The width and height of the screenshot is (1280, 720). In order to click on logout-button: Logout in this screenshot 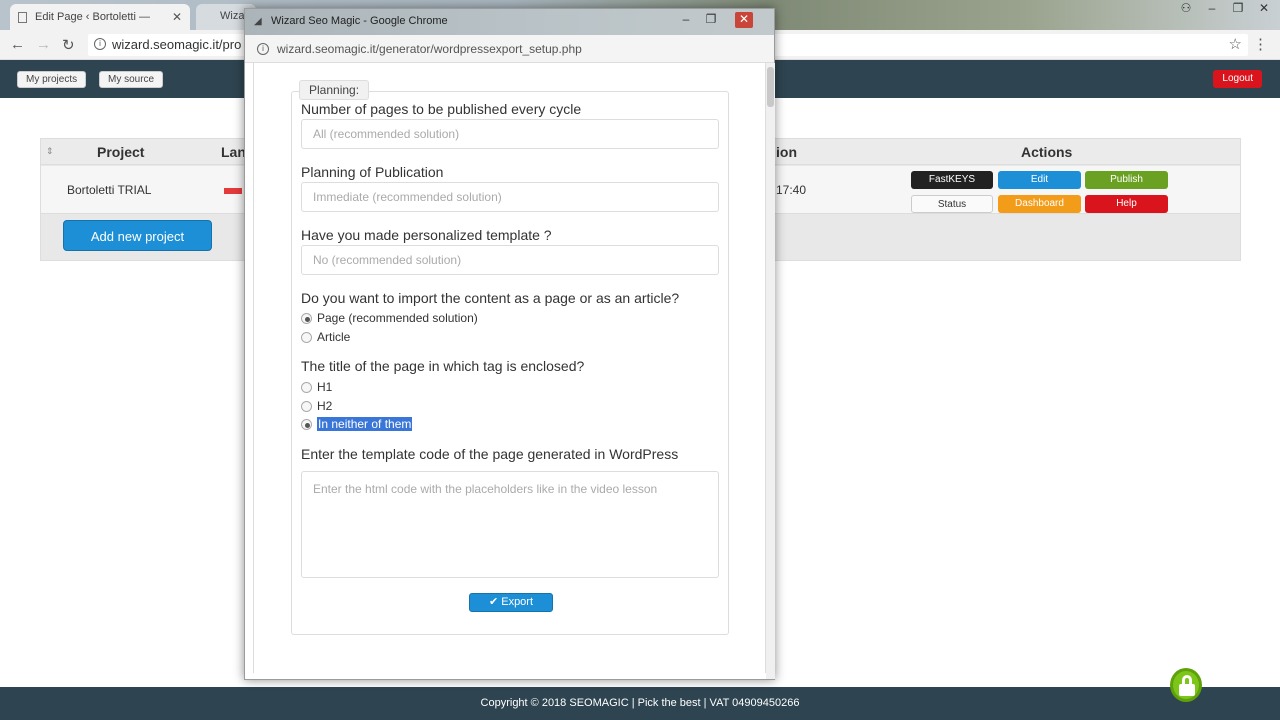, I will do `click(1237, 79)`.